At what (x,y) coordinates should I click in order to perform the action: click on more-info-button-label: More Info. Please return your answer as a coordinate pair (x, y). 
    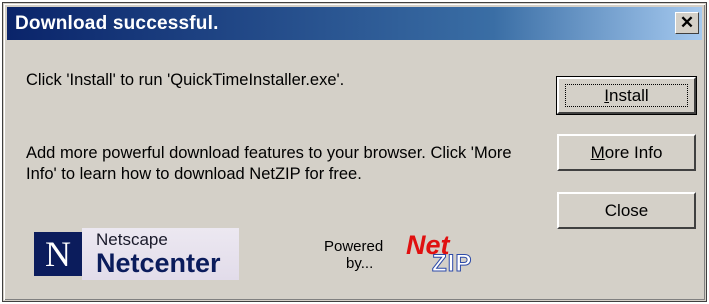
    Looking at the image, I should click on (626, 152).